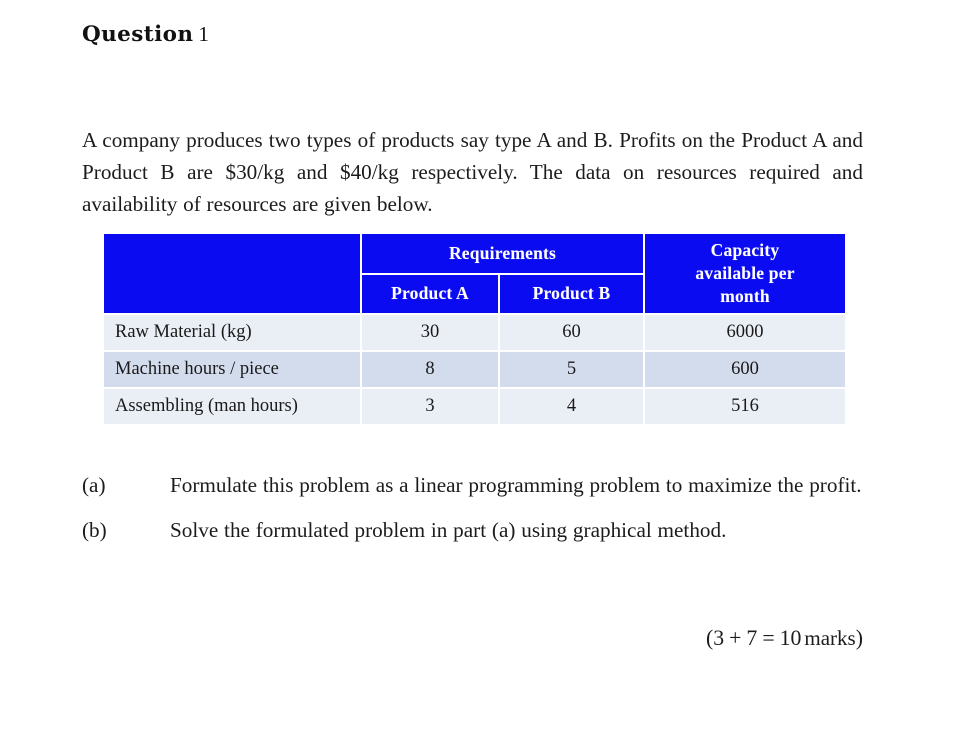  What do you see at coordinates (745, 296) in the screenshot?
I see `capacity-line-3: month` at bounding box center [745, 296].